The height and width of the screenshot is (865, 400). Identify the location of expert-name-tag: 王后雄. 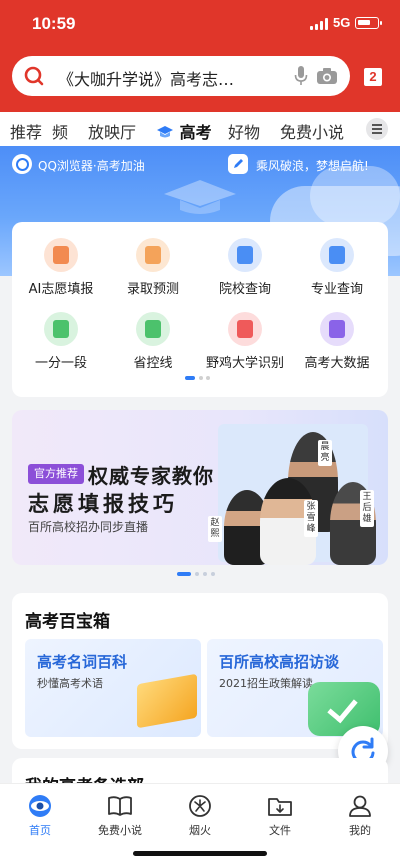
(367, 508).